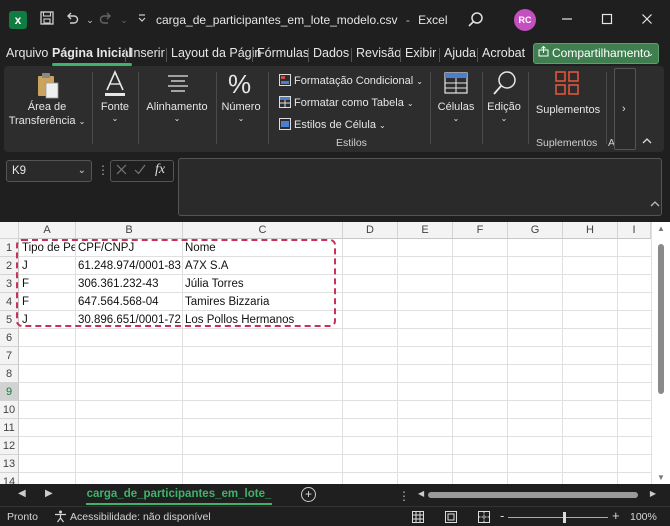 This screenshot has width=670, height=526. I want to click on row-header-11: 11, so click(9, 428).